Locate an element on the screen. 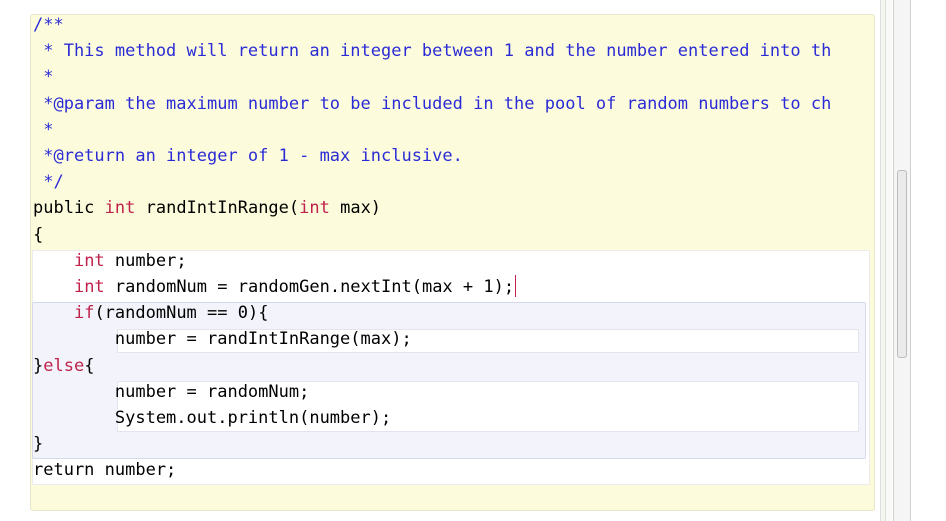 The width and height of the screenshot is (946, 521). code-line: number = randomNum; is located at coordinates (171, 392).